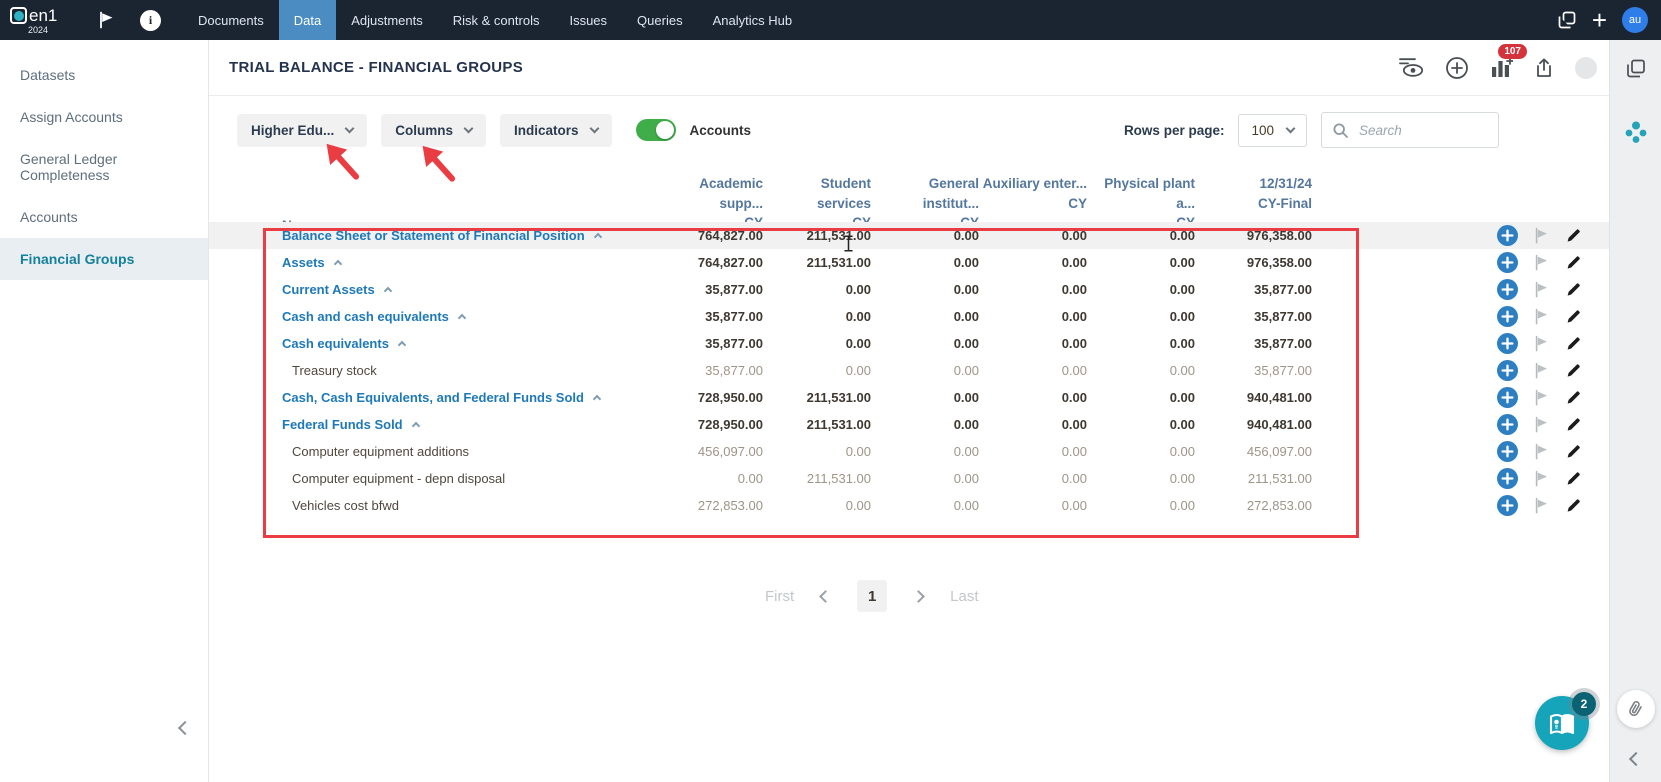 Image resolution: width=1661 pixels, height=782 pixels. What do you see at coordinates (1635, 759) in the screenshot?
I see `panel-collapse-chevron` at bounding box center [1635, 759].